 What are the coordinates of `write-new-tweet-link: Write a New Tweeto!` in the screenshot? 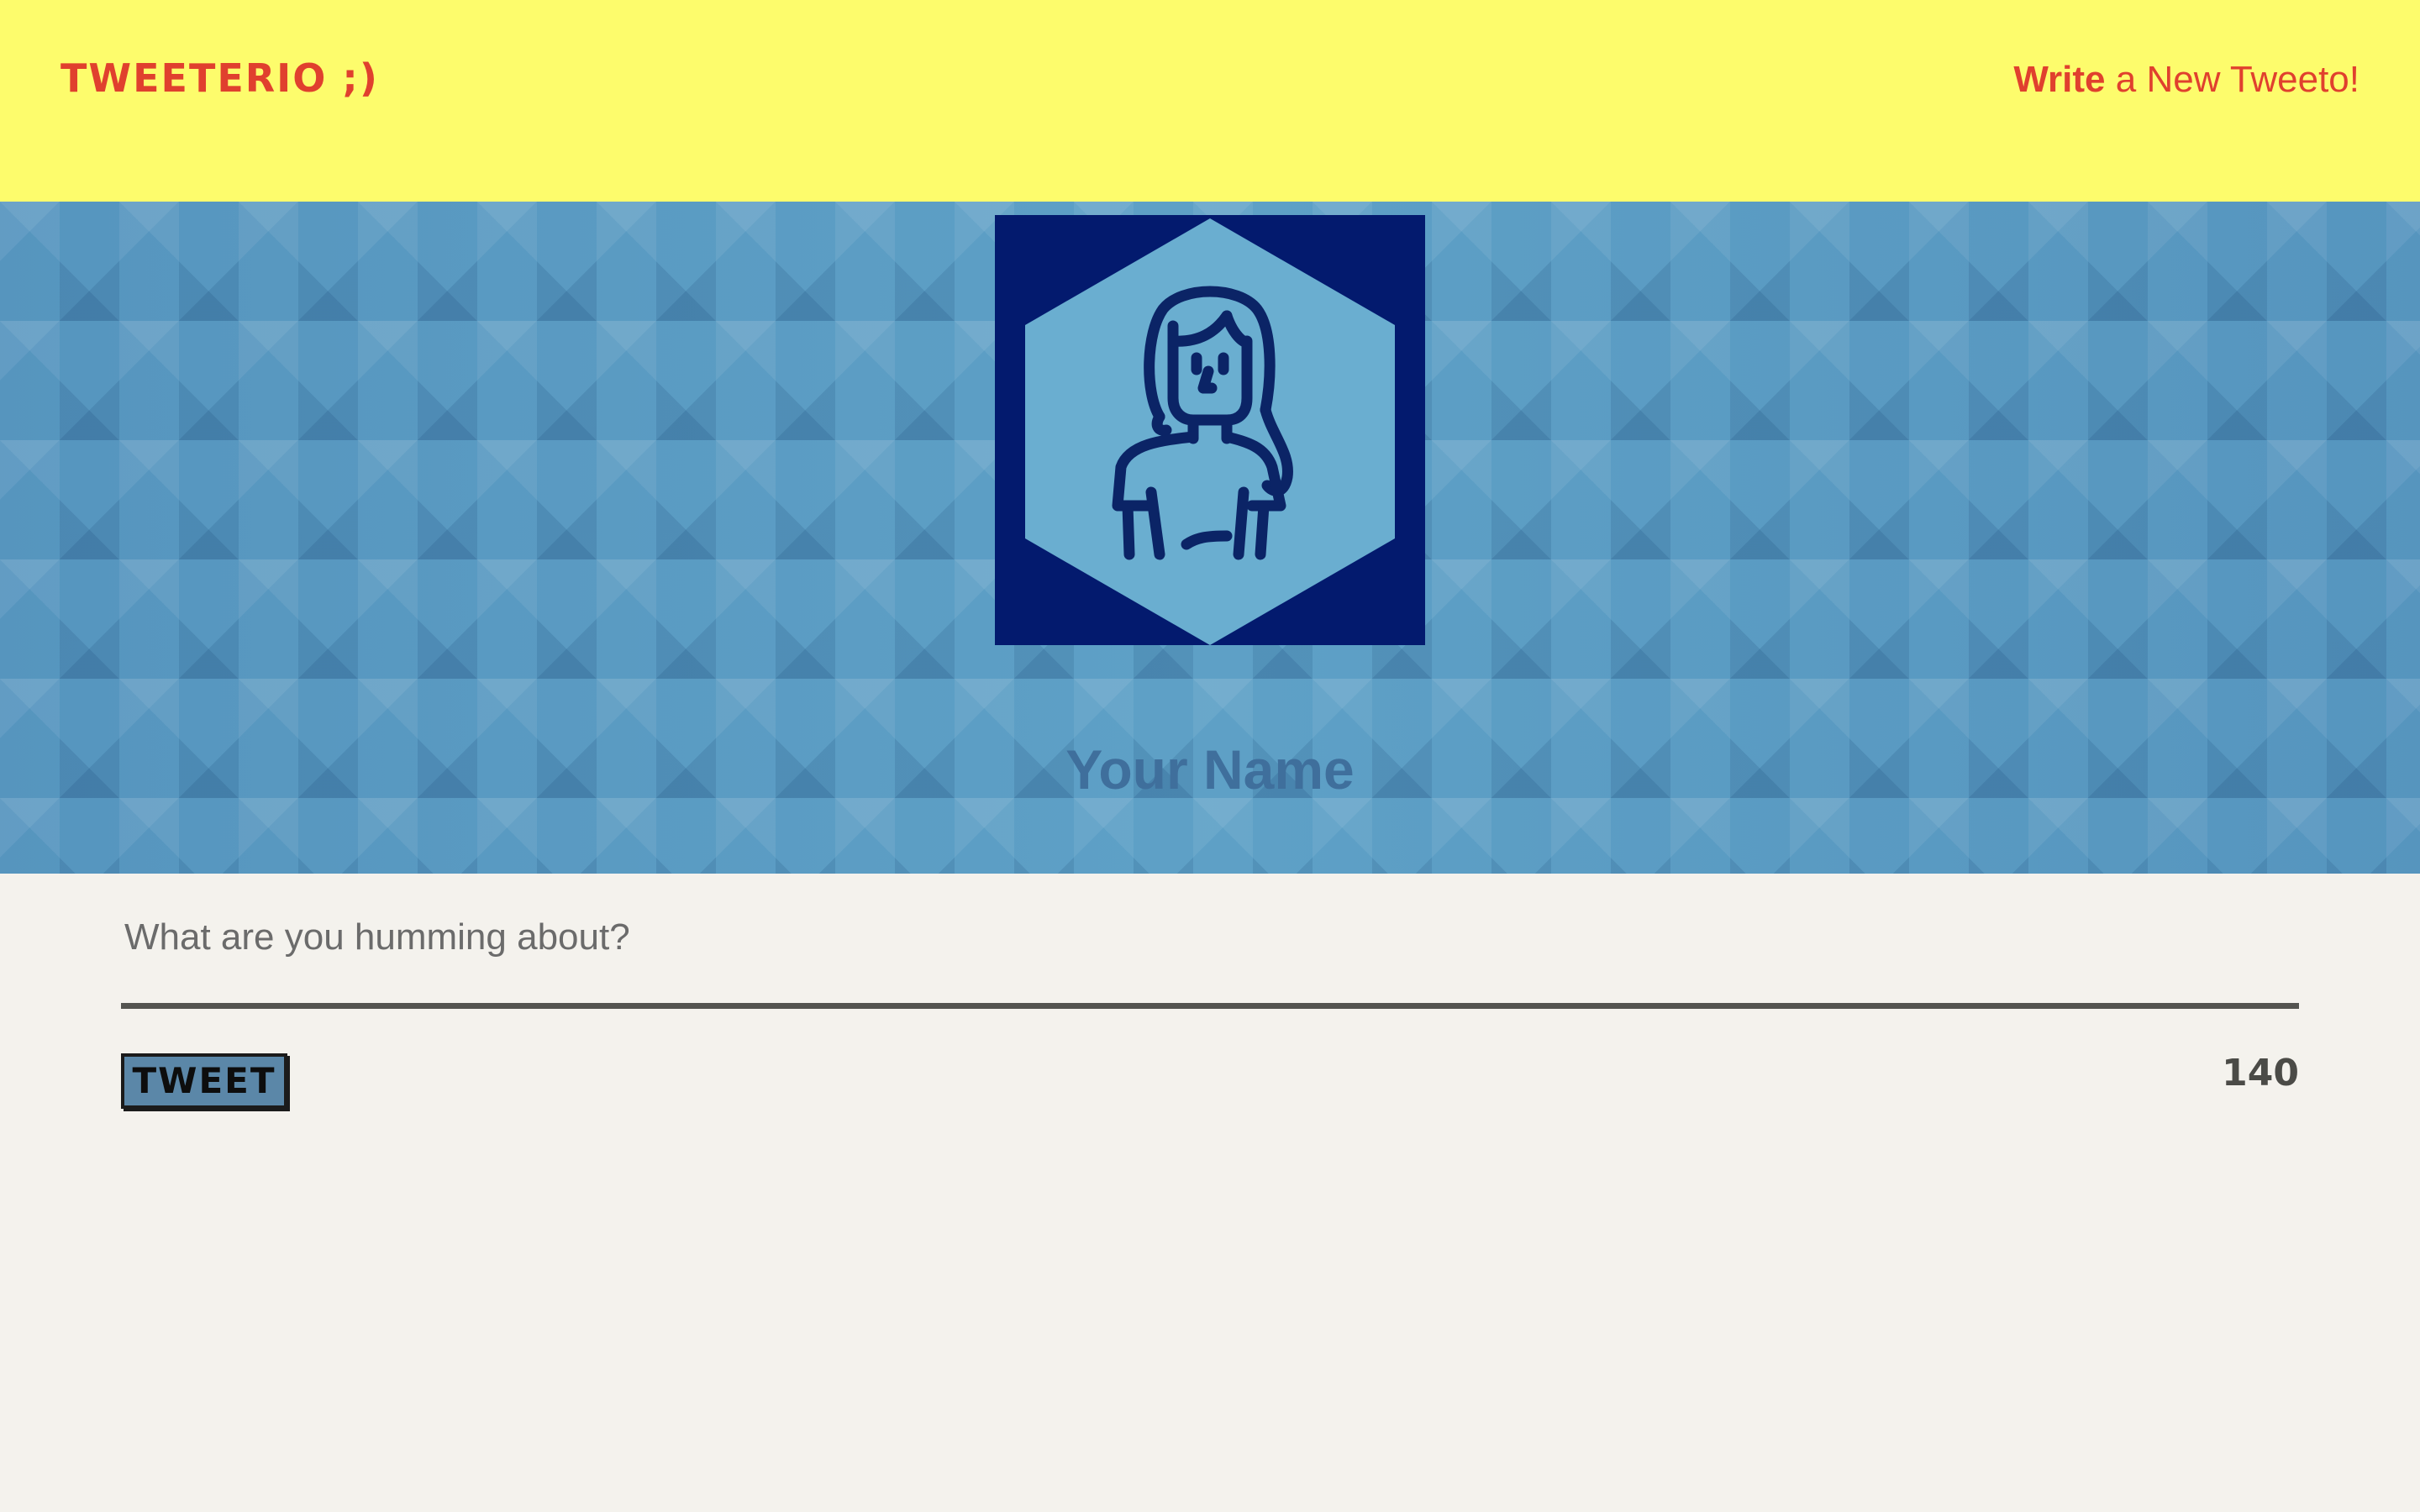 It's located at (2186, 80).